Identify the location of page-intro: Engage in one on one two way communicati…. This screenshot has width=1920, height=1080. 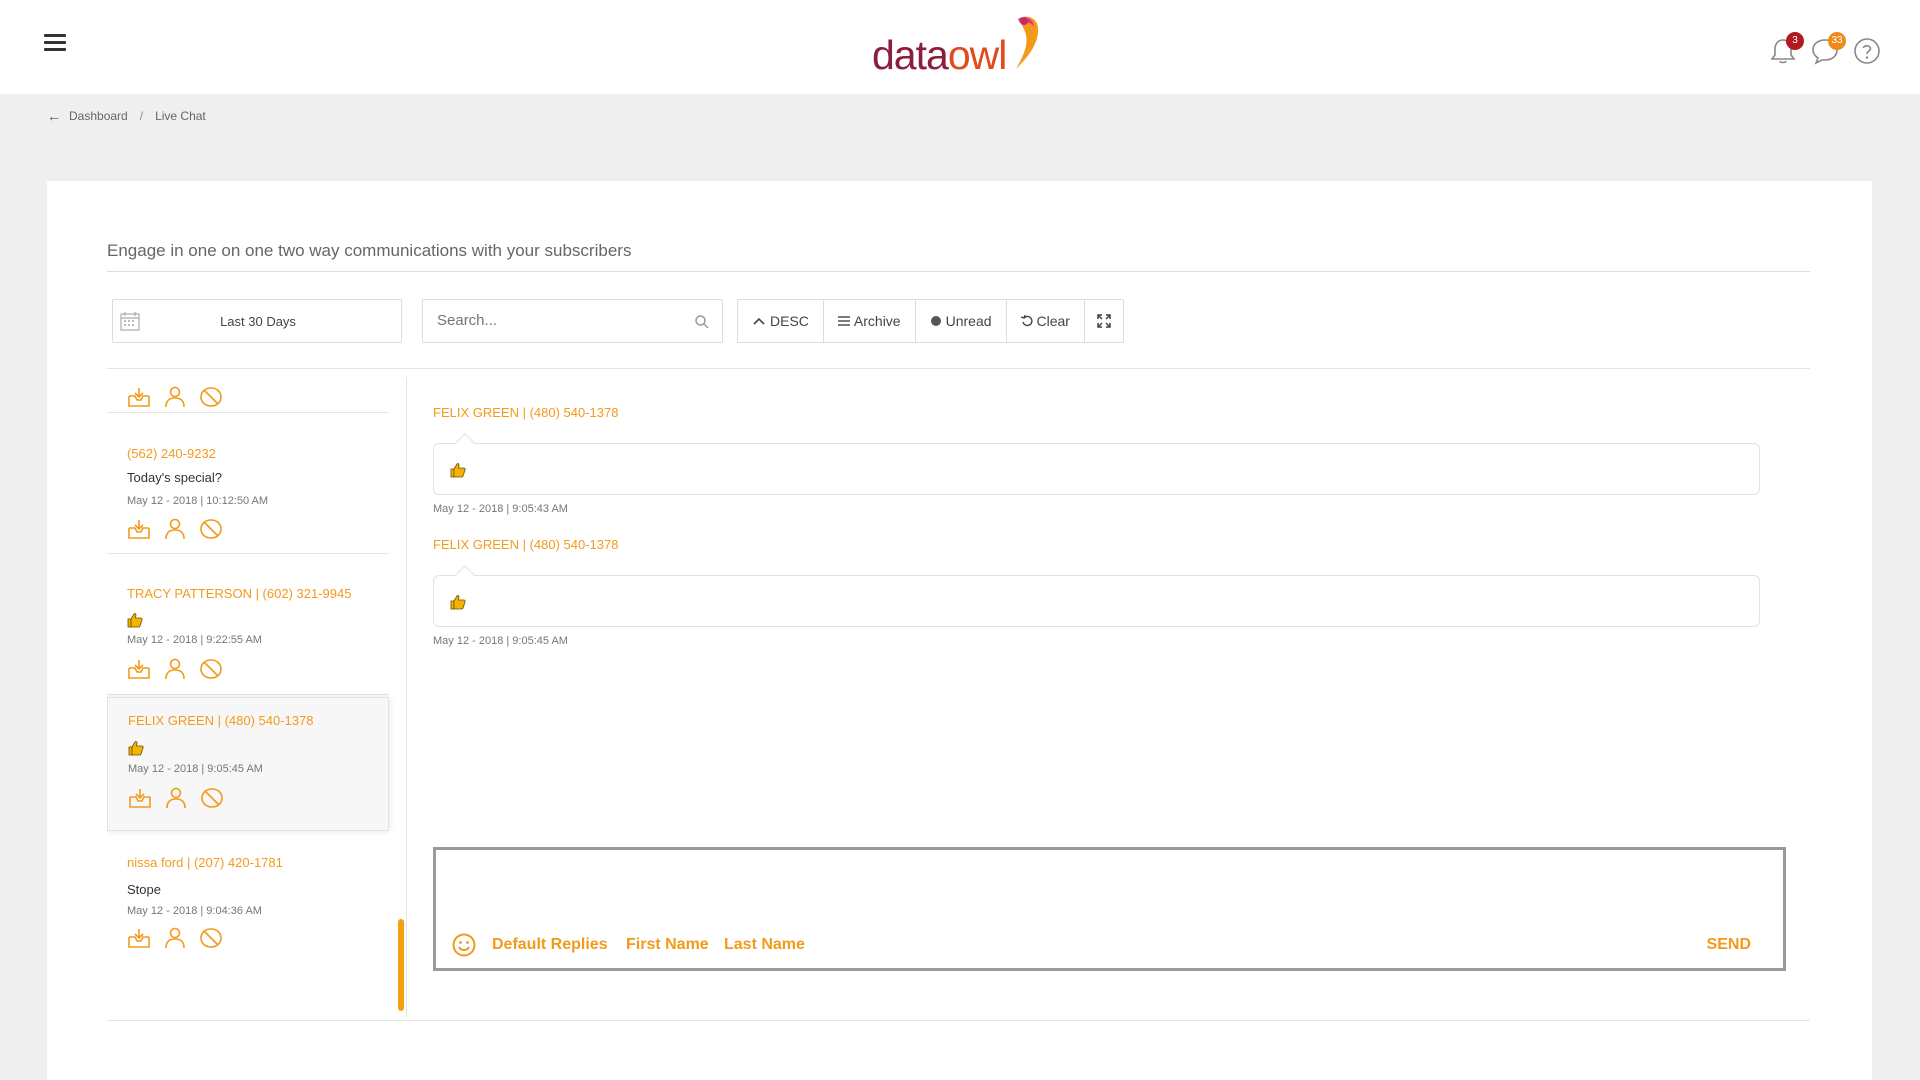
(369, 250).